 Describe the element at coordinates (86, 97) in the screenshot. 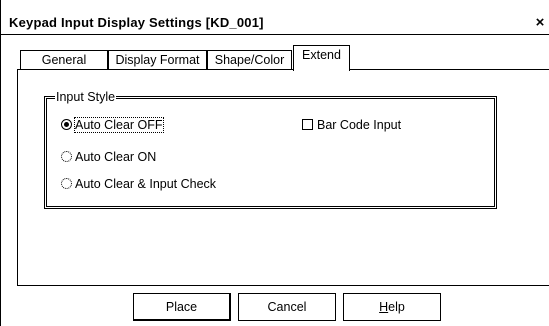

I see `input-style-legend: Input Style` at that location.